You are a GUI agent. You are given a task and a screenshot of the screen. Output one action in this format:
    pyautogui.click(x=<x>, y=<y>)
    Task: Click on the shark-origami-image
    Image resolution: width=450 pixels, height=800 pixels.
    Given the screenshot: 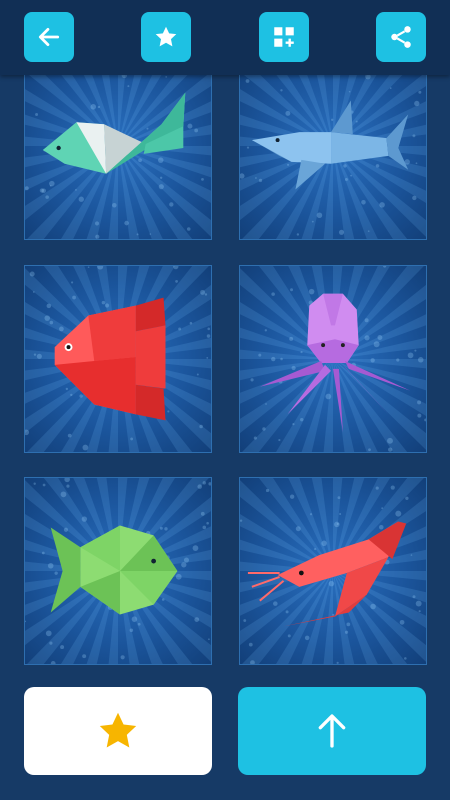 What is the action you would take?
    pyautogui.click(x=330, y=145)
    